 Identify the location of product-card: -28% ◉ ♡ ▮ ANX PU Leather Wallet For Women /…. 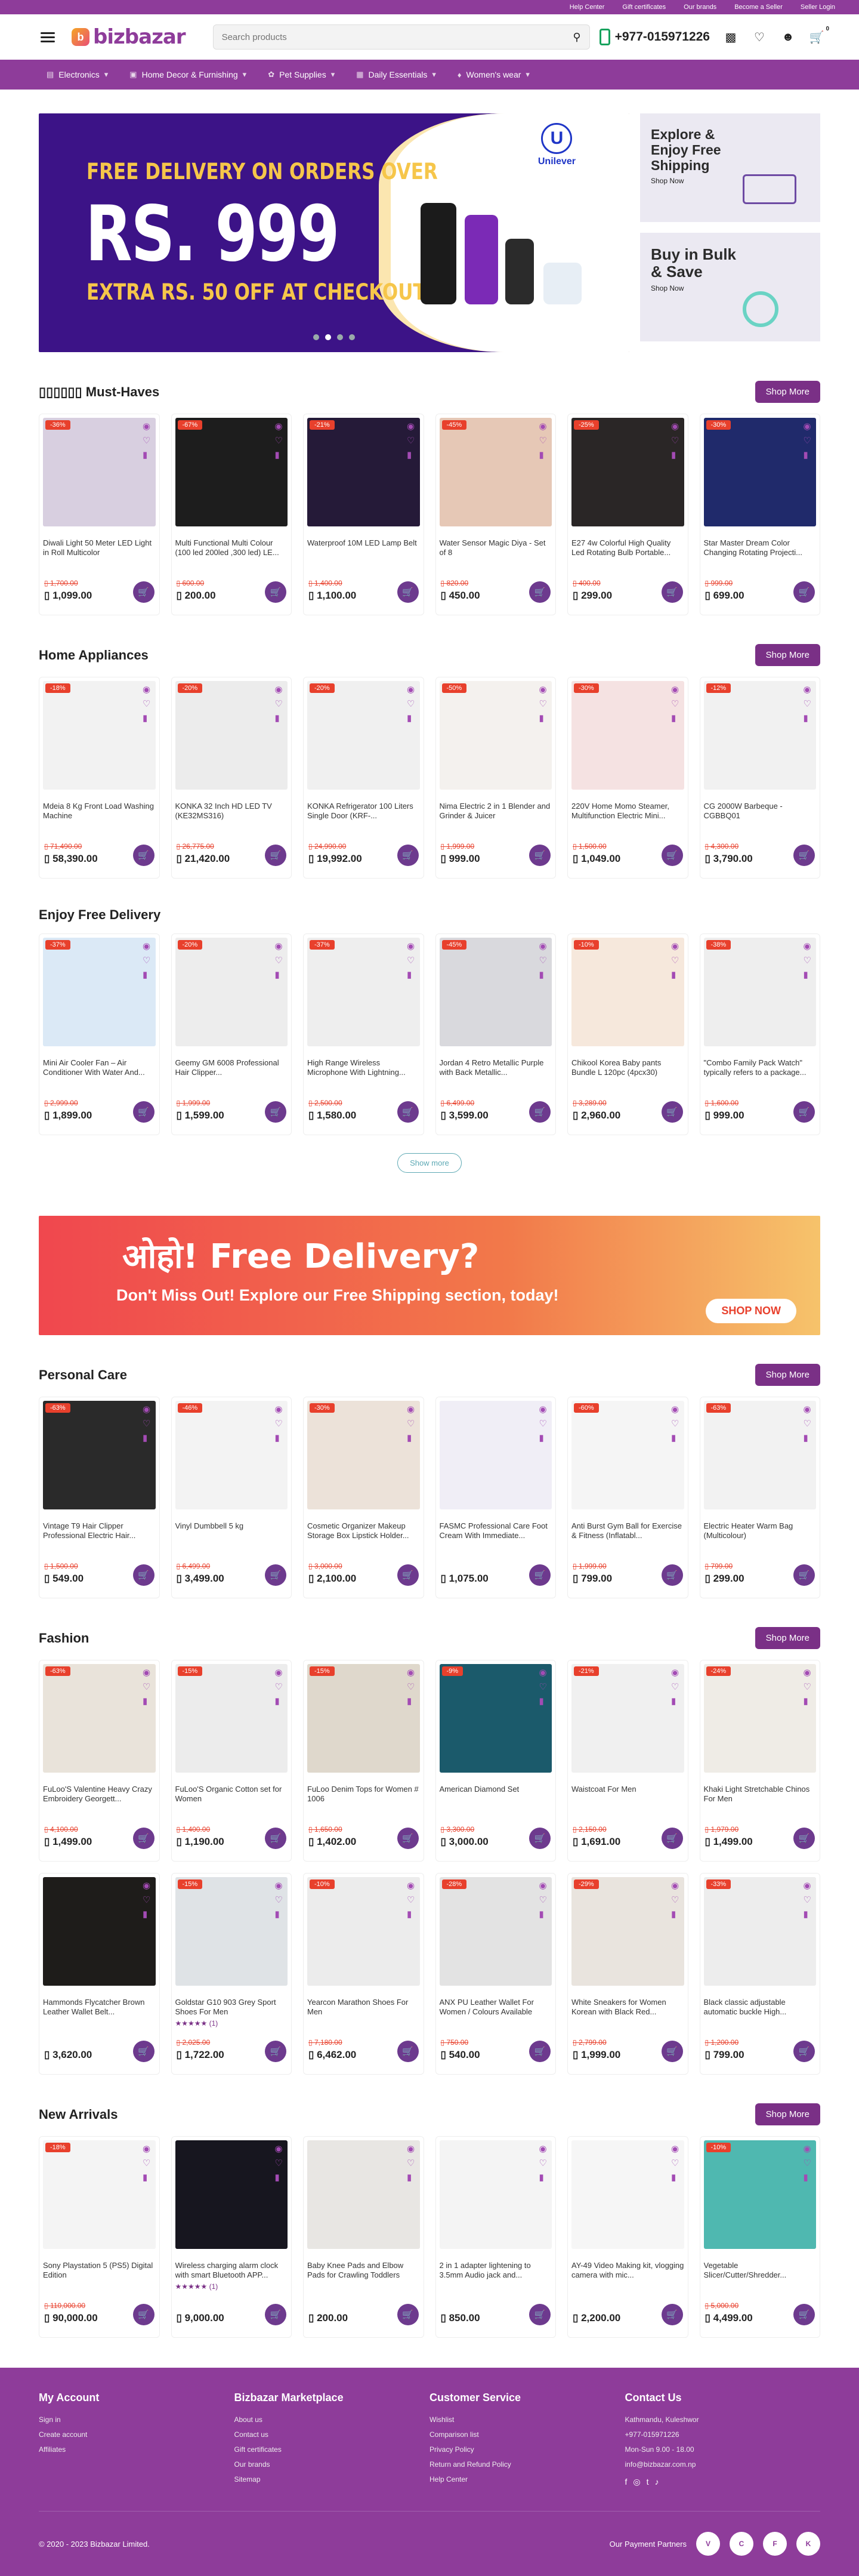
(495, 1974).